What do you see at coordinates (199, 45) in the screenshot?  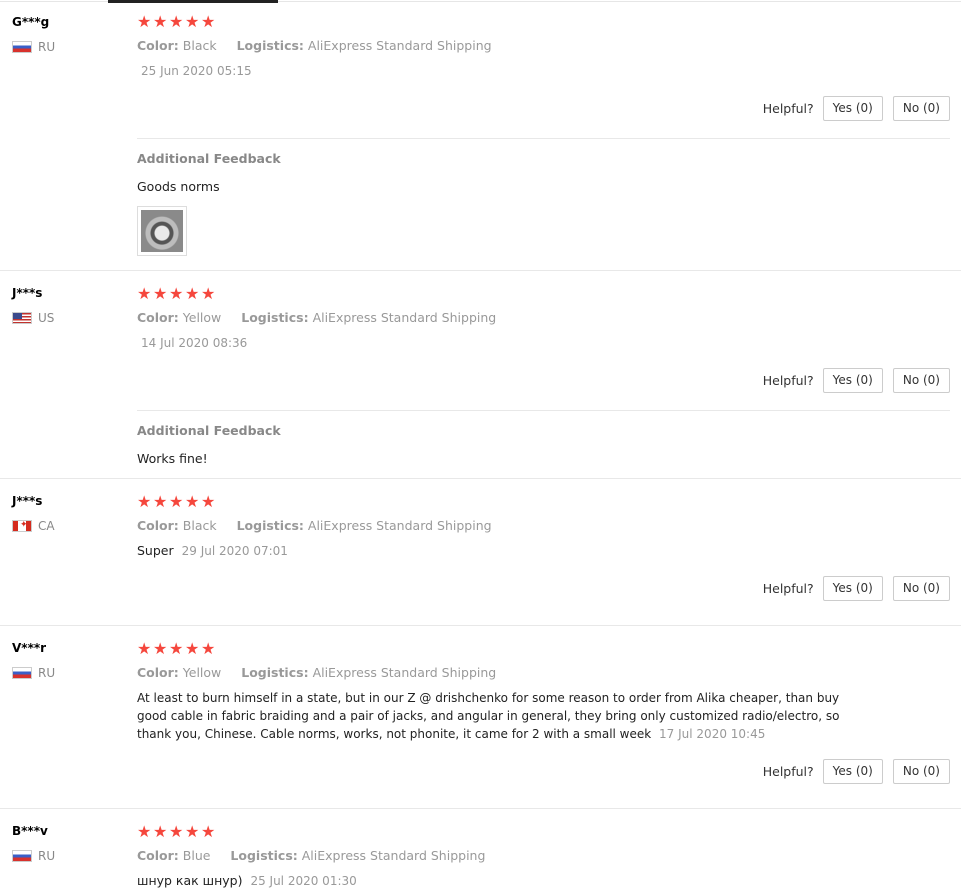 I see `color-value: Black` at bounding box center [199, 45].